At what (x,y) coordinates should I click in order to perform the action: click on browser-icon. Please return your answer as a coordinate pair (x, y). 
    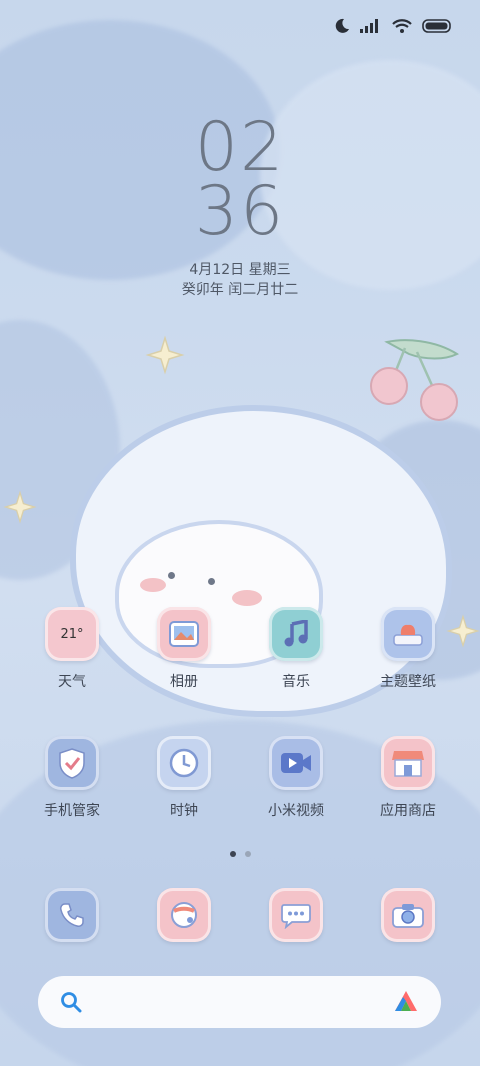
    Looking at the image, I should click on (184, 915).